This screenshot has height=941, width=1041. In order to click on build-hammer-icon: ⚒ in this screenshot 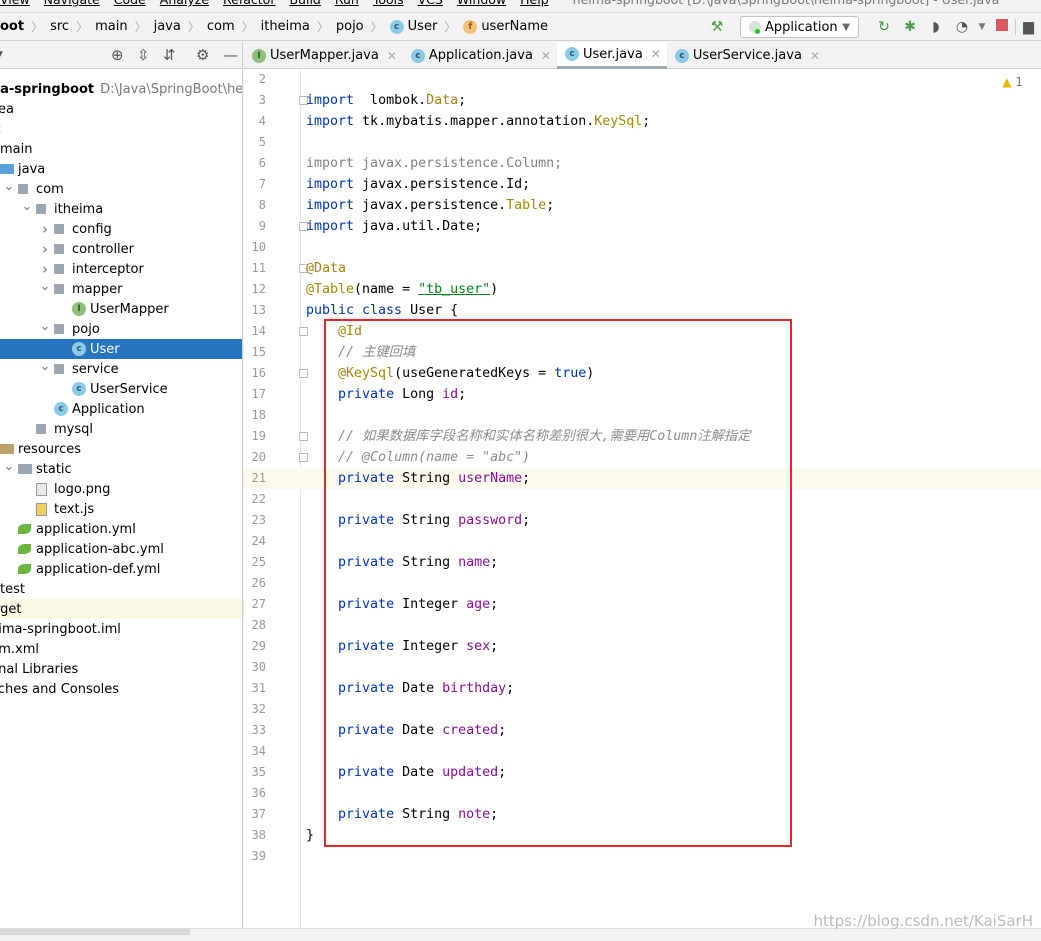, I will do `click(717, 27)`.